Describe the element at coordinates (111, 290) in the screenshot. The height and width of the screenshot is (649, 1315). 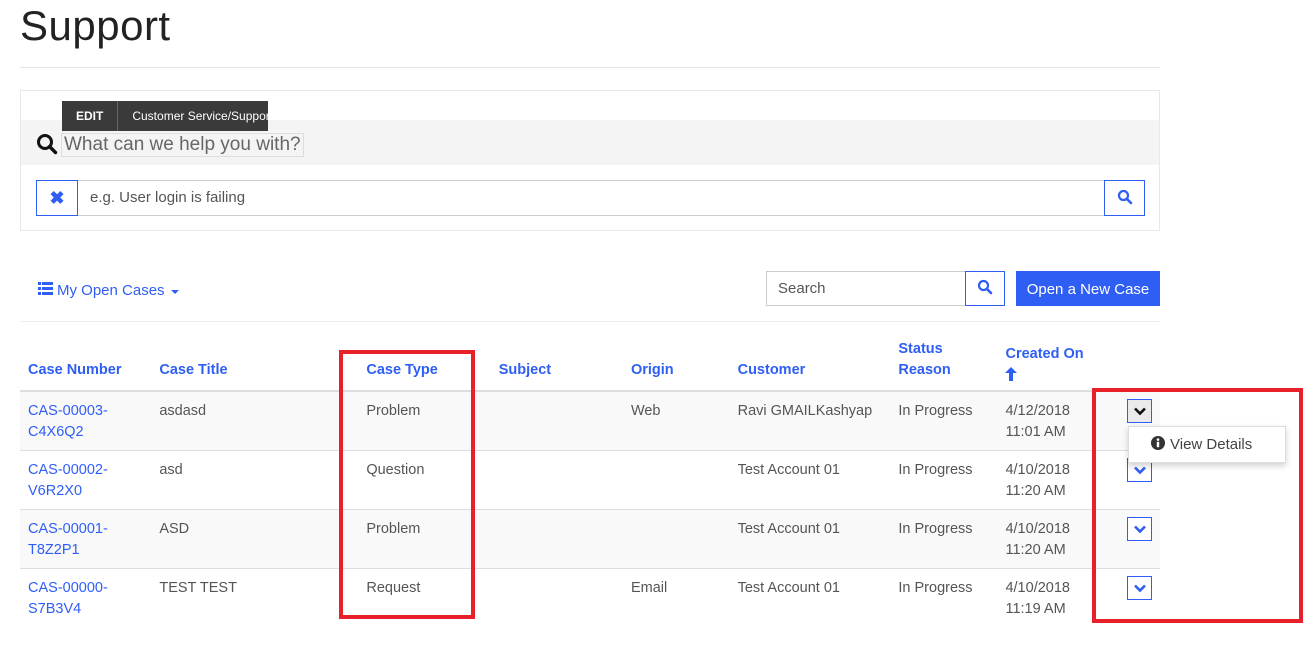
I see `view-selector-label: My Open Cases` at that location.